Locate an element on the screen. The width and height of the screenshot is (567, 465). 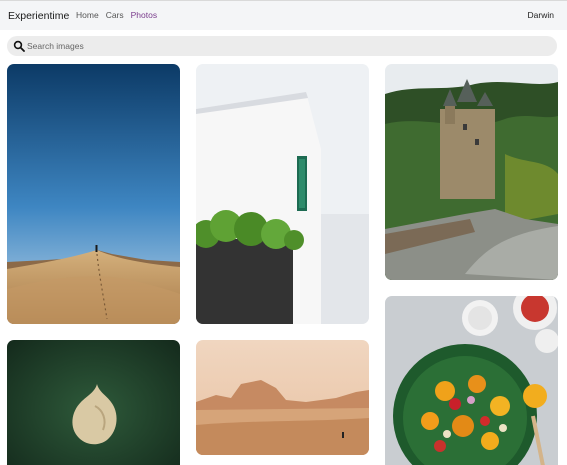
nav-links: Home Cars Photos is located at coordinates (116, 15).